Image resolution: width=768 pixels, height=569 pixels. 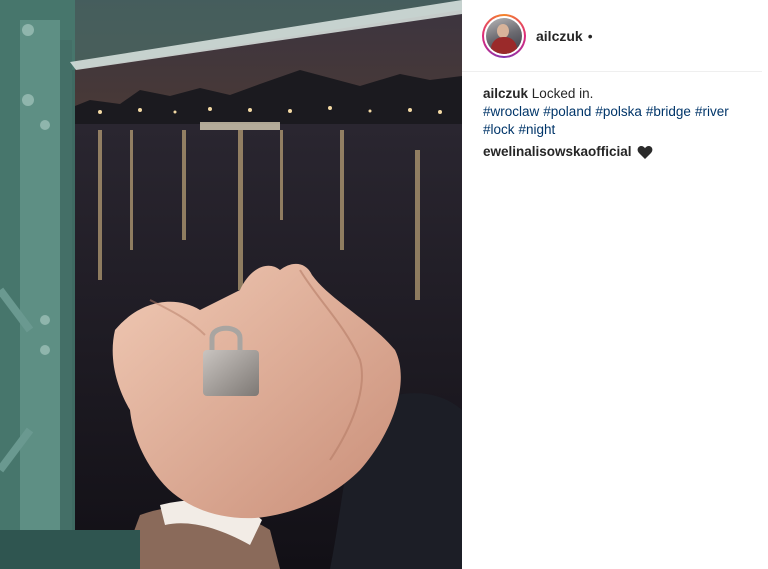 What do you see at coordinates (504, 45) in the screenshot?
I see `avatar-body-shape` at bounding box center [504, 45].